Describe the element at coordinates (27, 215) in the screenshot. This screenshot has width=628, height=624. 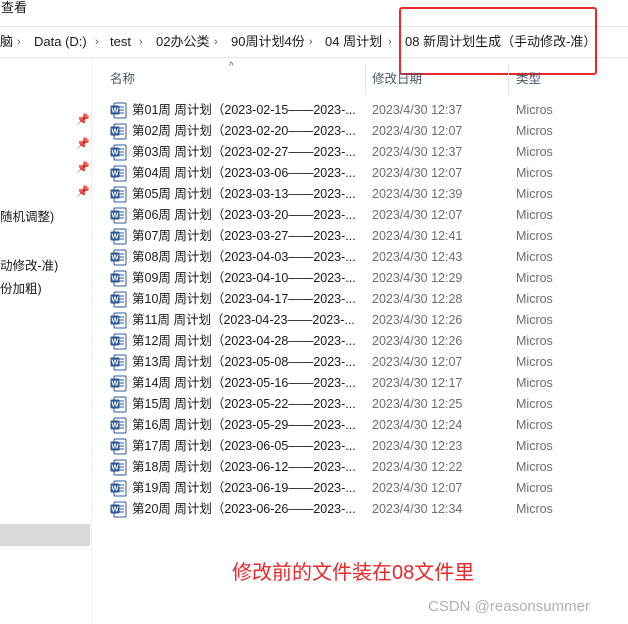
I see `nav-item: 随机调整)` at that location.